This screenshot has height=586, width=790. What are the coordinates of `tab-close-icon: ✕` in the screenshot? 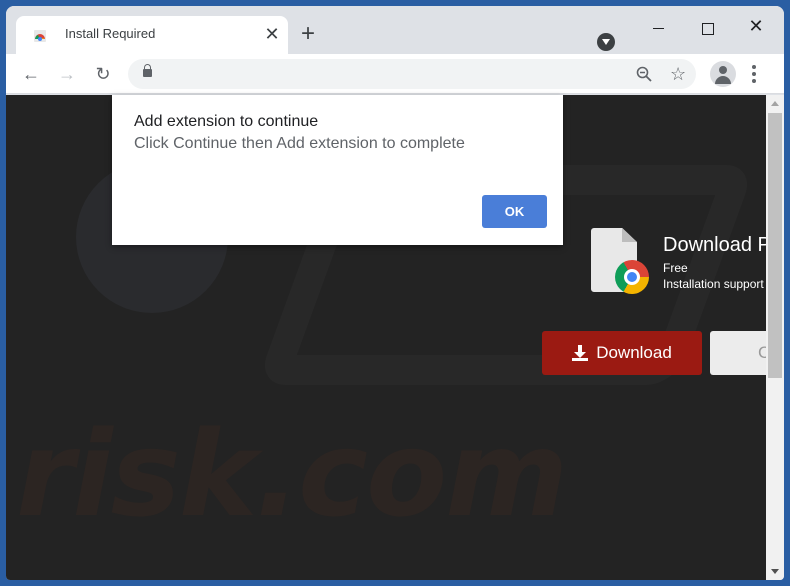 It's located at (272, 34).